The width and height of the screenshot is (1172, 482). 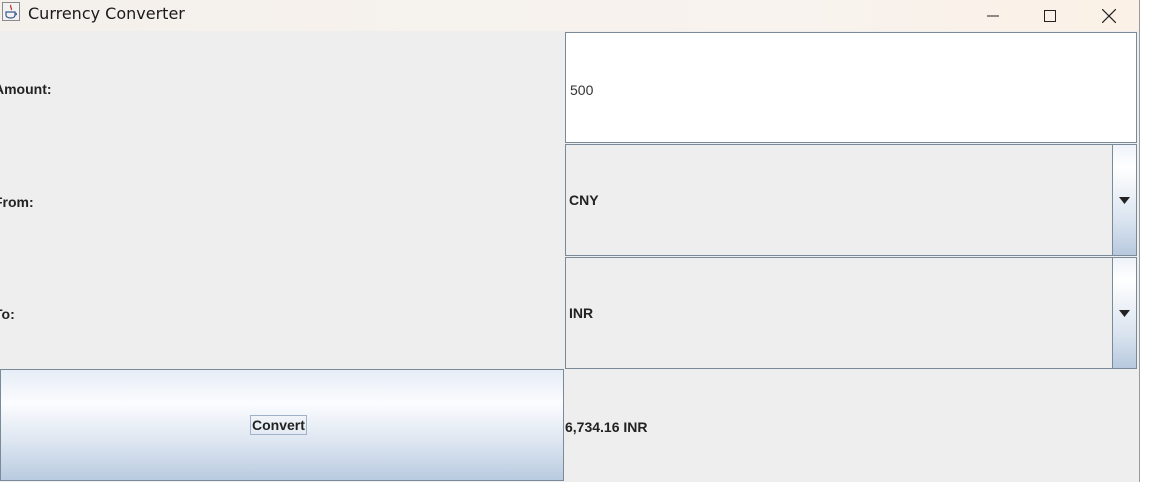 I want to click on amount-field, so click(x=851, y=87).